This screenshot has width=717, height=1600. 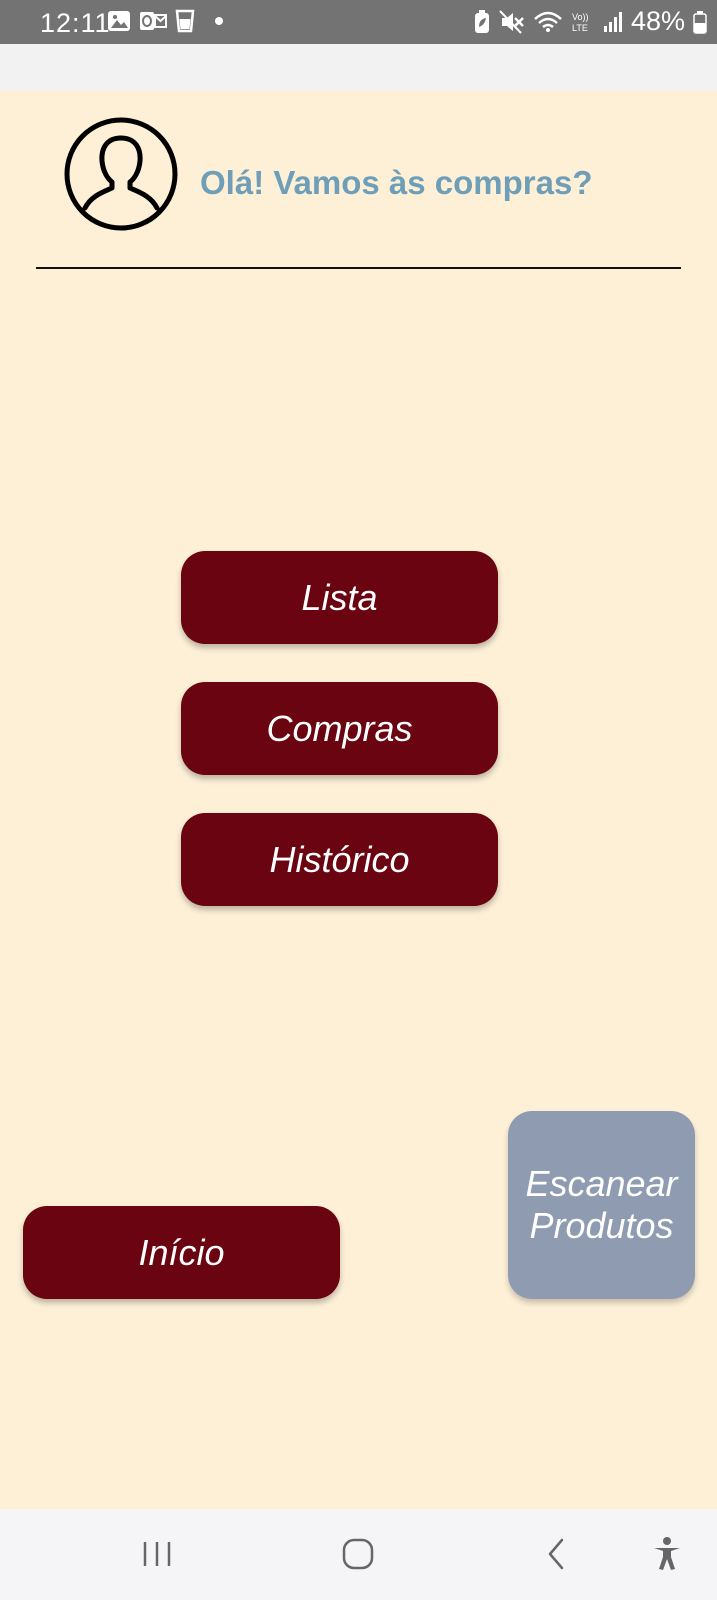 I want to click on compras-button: Compras, so click(x=339, y=728).